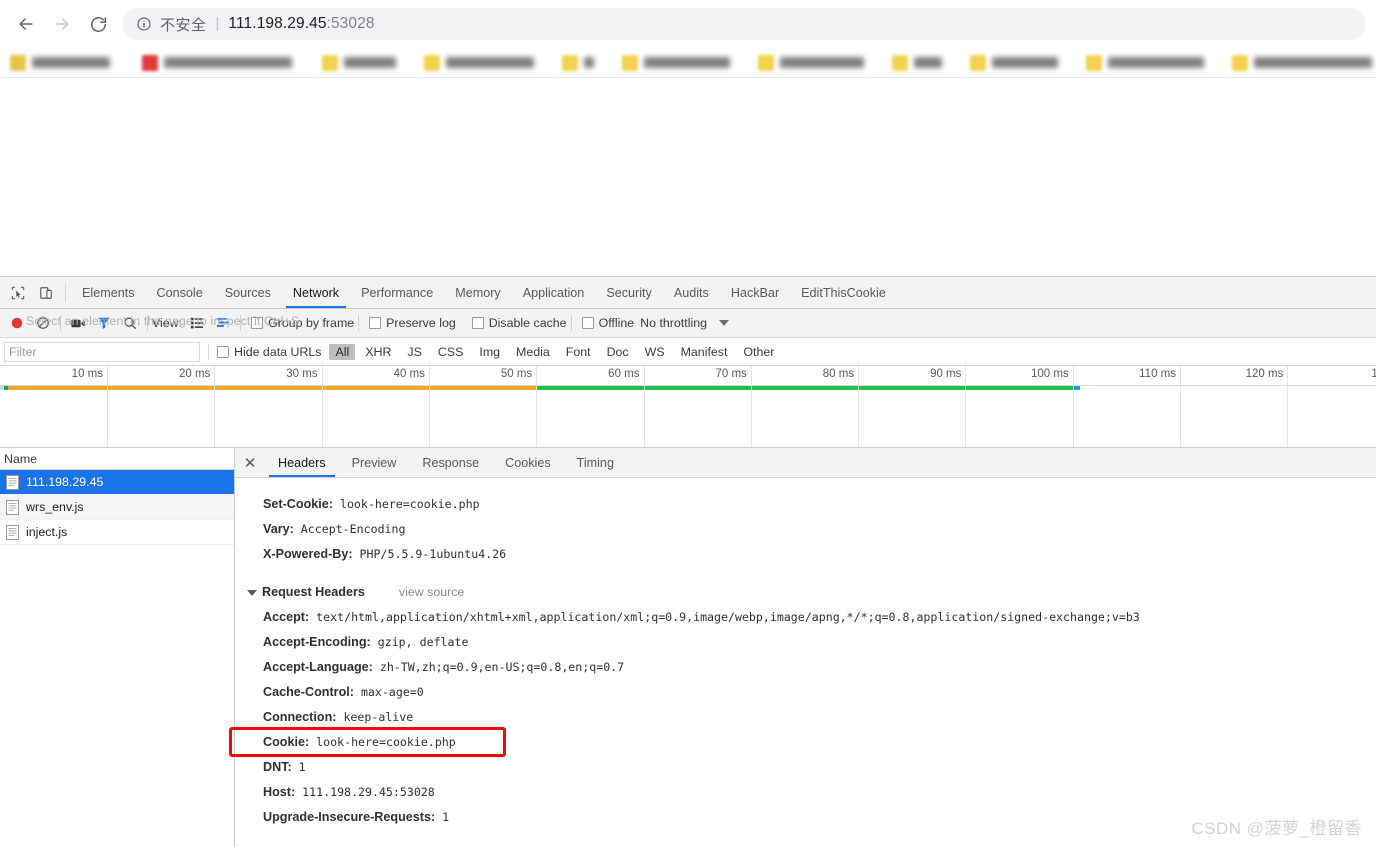 This screenshot has width=1376, height=847. Describe the element at coordinates (629, 292) in the screenshot. I see `panel-tab-security: Security` at that location.